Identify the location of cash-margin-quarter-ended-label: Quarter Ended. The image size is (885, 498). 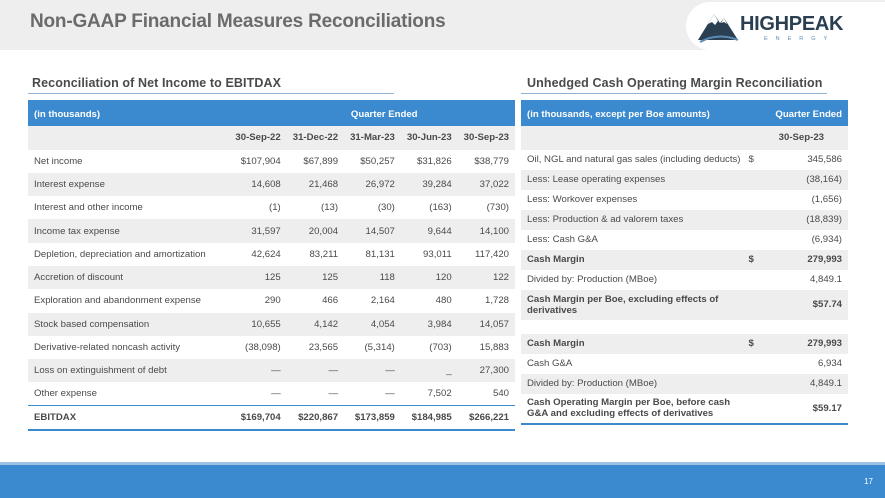
(797, 113).